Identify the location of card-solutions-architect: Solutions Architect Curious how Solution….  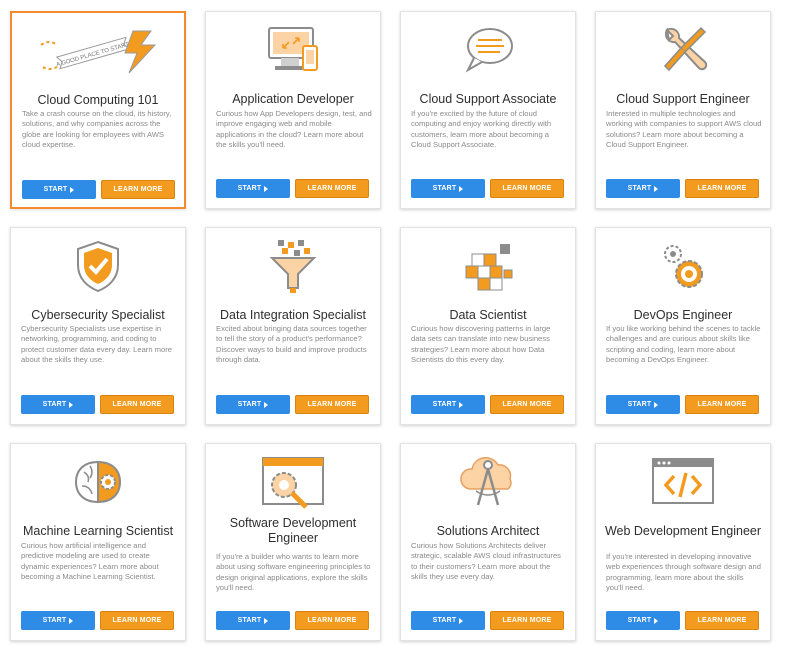
(488, 542).